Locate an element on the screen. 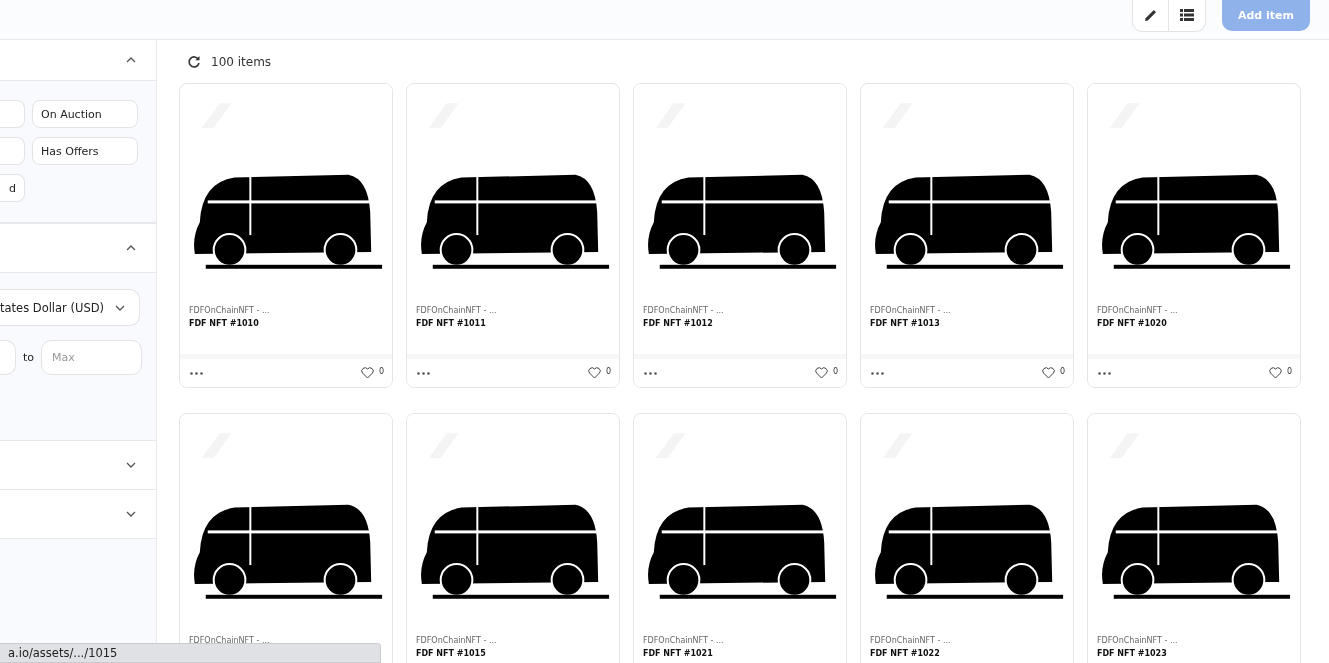 The height and width of the screenshot is (663, 1329). item-count: 100 items is located at coordinates (241, 61).